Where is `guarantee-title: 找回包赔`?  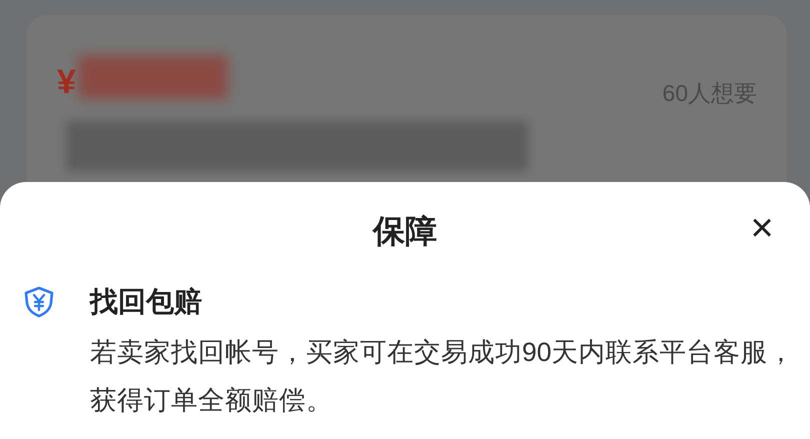 guarantee-title: 找回包赔 is located at coordinates (146, 302).